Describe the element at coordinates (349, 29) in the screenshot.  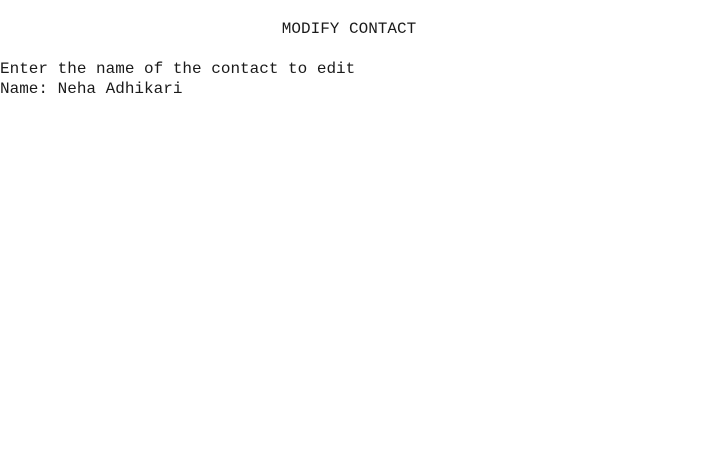
I see `screen-title: MODIFY CONTACT` at that location.